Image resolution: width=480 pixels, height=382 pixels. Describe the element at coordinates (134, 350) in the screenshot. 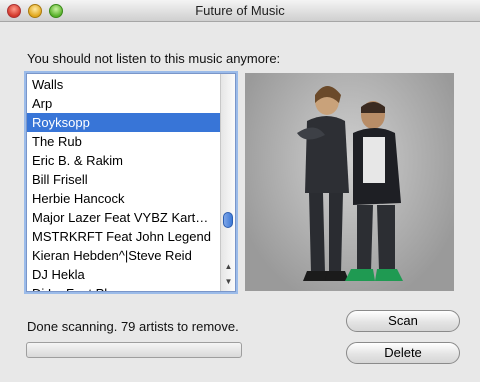

I see `progress-bar` at that location.